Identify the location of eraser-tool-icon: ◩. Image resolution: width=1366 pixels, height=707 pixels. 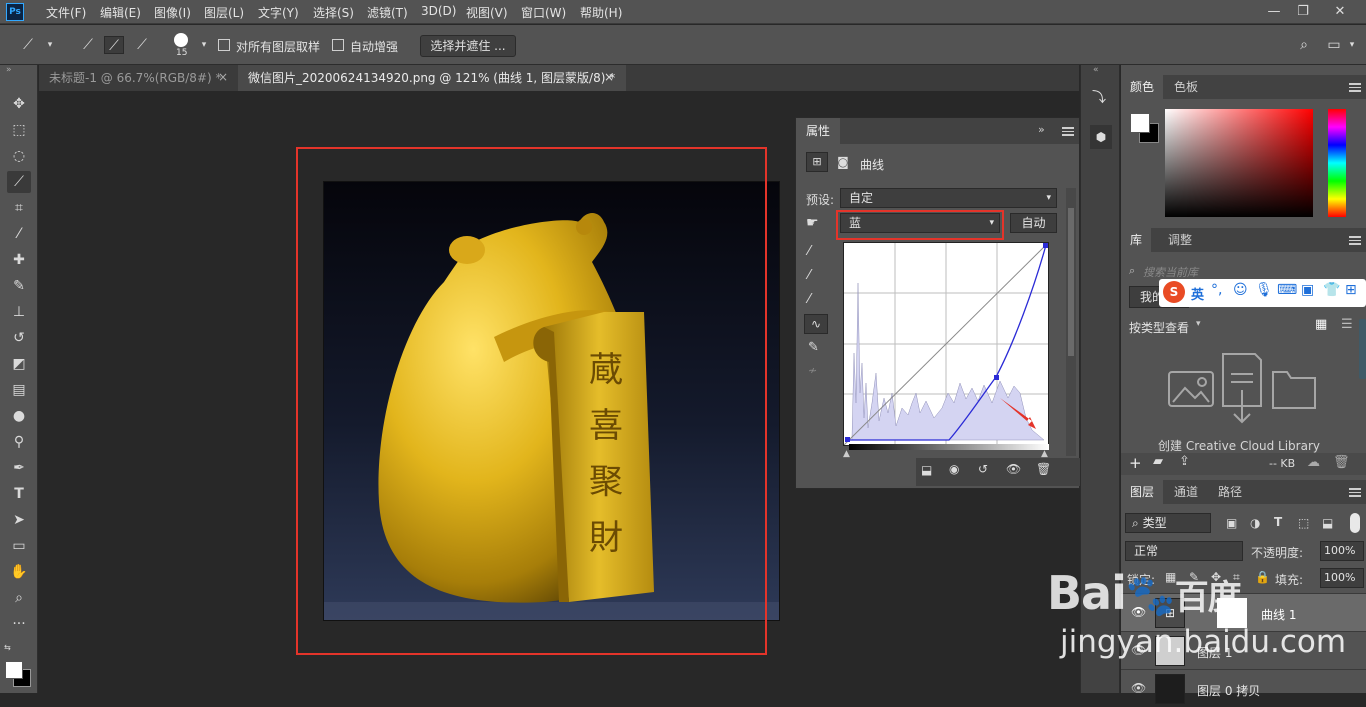
(19, 364).